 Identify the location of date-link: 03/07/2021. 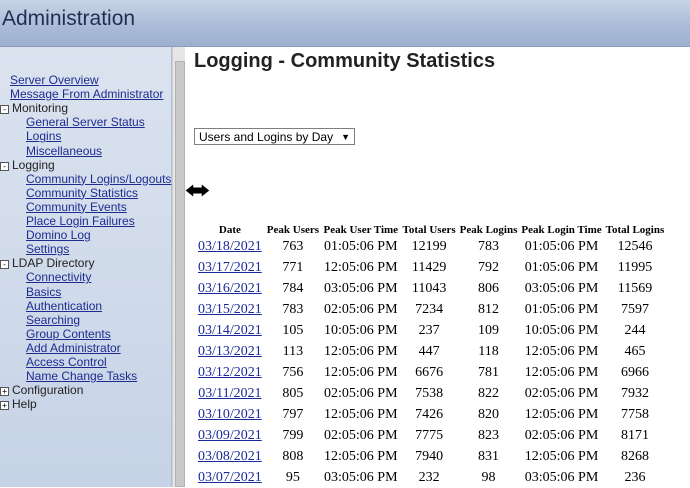
(230, 477).